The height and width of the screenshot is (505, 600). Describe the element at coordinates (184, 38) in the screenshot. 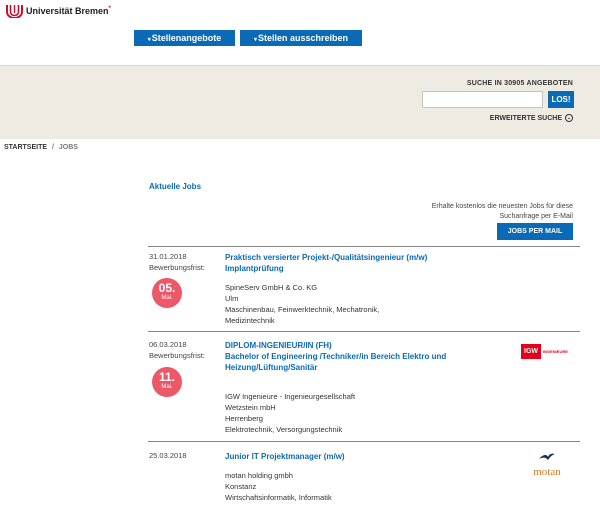

I see `nav-stellenangebote: ▾Stellenangebote` at that location.